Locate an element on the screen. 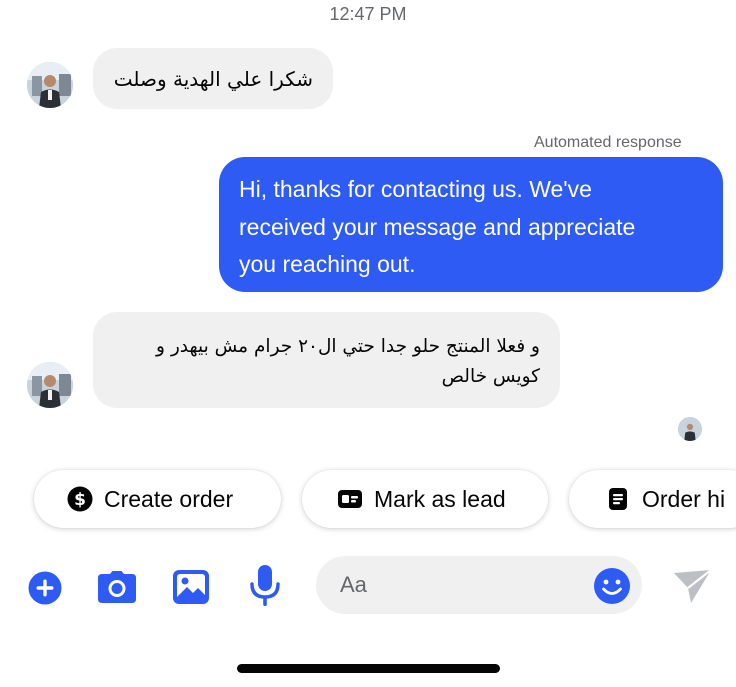  dollar-circle-icon: $ is located at coordinates (80, 499).